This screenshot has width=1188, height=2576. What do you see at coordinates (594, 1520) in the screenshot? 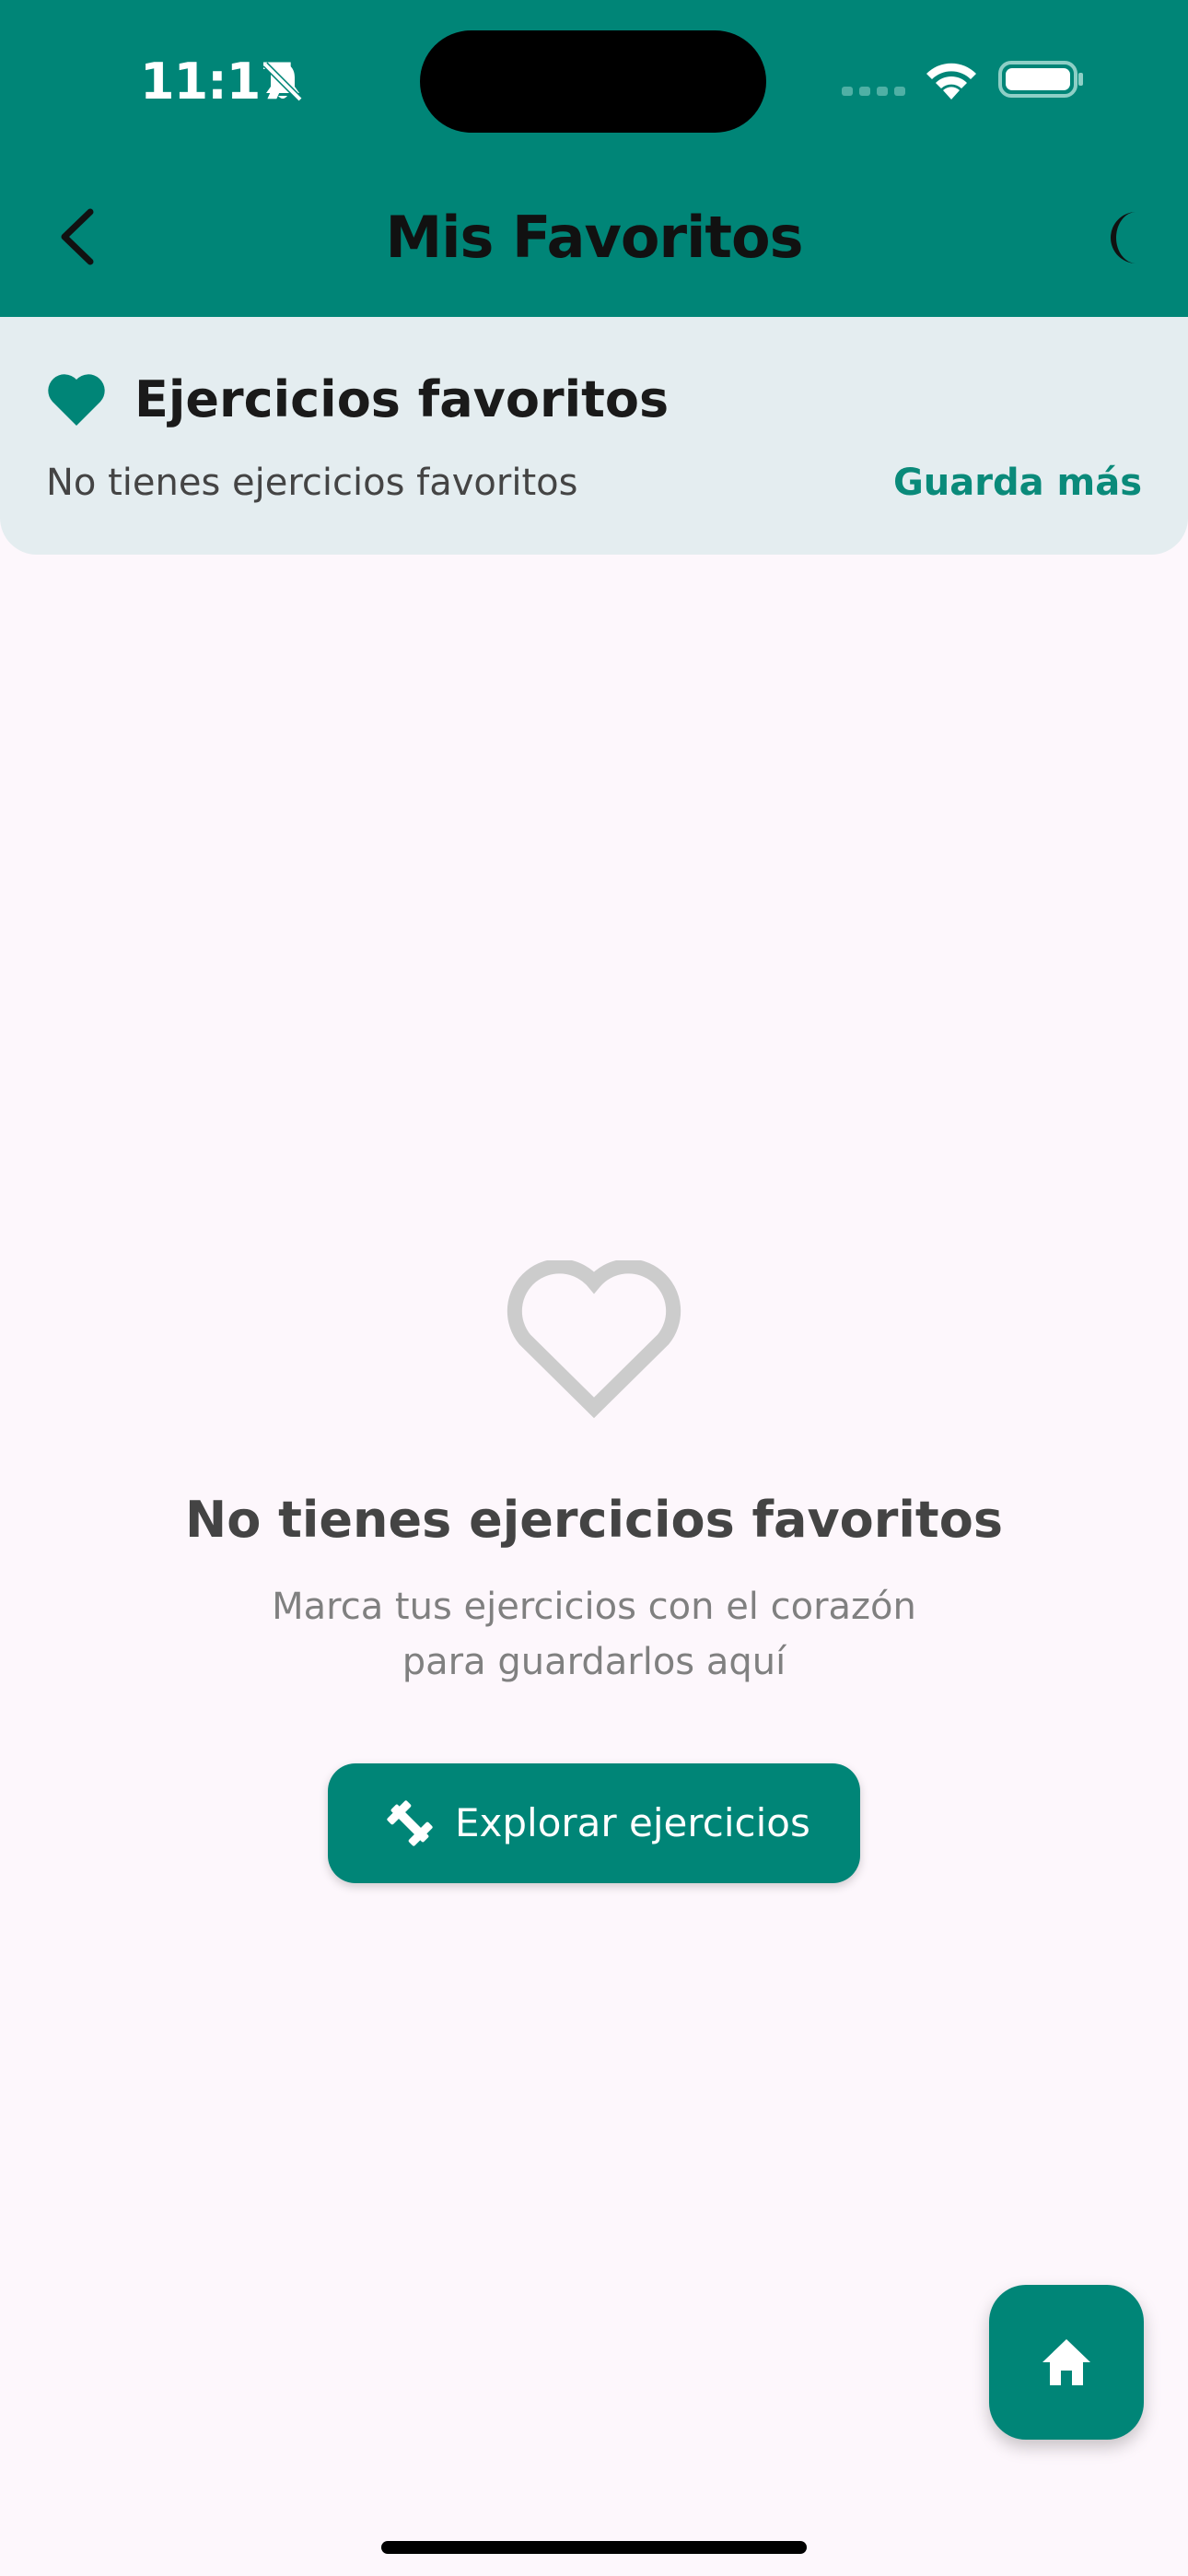
I see `empty-state-title: No tienes ejercicios favoritos` at bounding box center [594, 1520].